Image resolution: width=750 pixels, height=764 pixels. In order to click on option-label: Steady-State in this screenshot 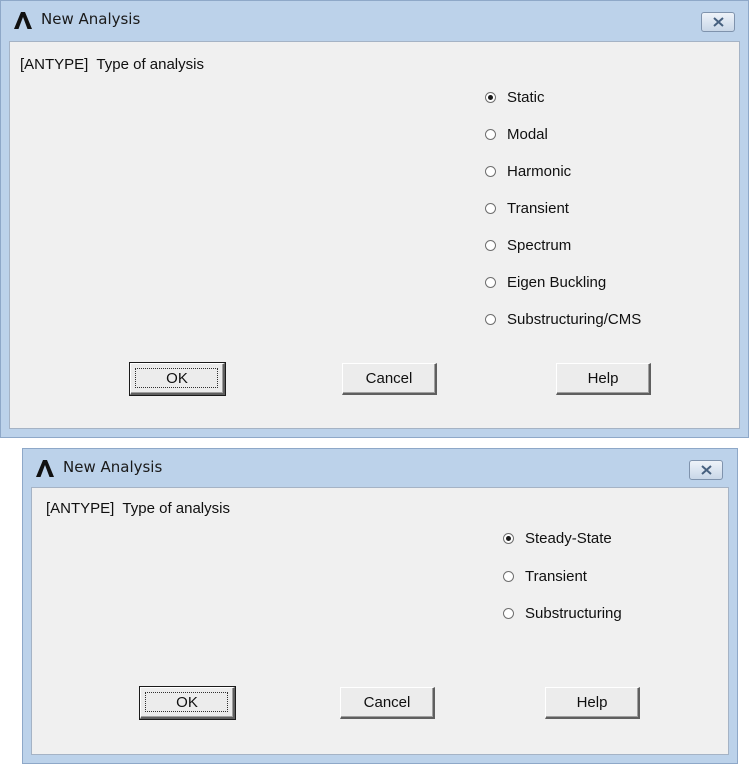, I will do `click(568, 538)`.